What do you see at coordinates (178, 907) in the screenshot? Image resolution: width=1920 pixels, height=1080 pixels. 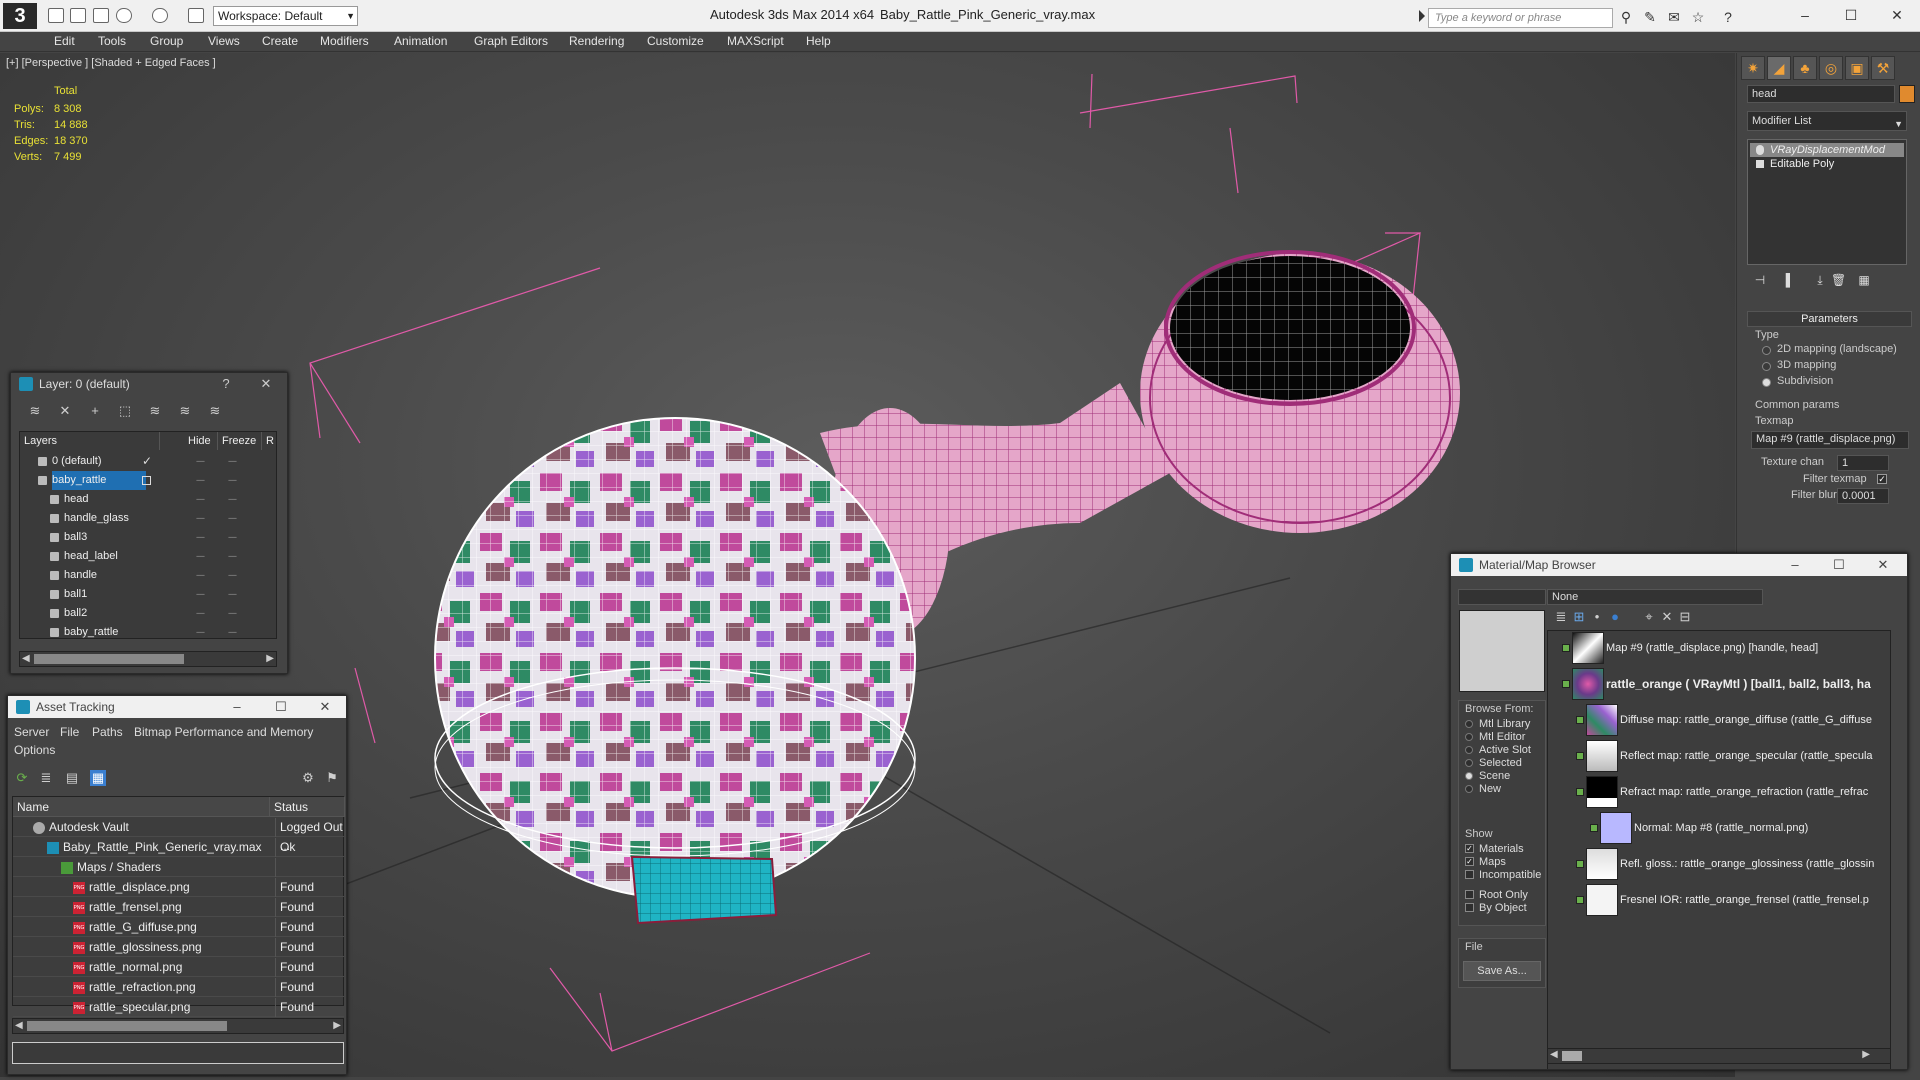 I see `asset-row: PNG rattle_frensel.png Found` at bounding box center [178, 907].